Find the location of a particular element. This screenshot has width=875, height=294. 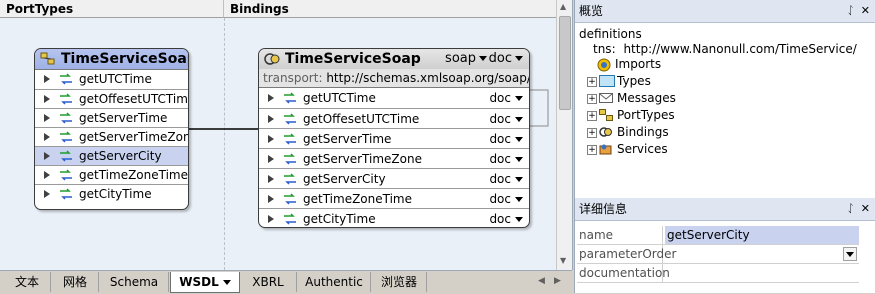

porttype-operation-row: getOffesetUTCTime is located at coordinates (111, 98).